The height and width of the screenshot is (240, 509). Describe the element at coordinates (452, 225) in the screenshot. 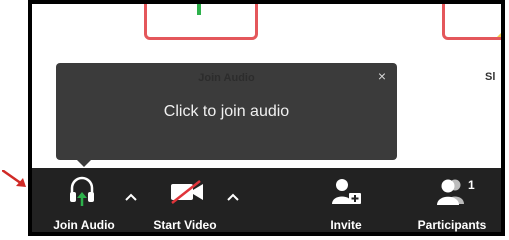

I see `participants-label: Participants` at that location.